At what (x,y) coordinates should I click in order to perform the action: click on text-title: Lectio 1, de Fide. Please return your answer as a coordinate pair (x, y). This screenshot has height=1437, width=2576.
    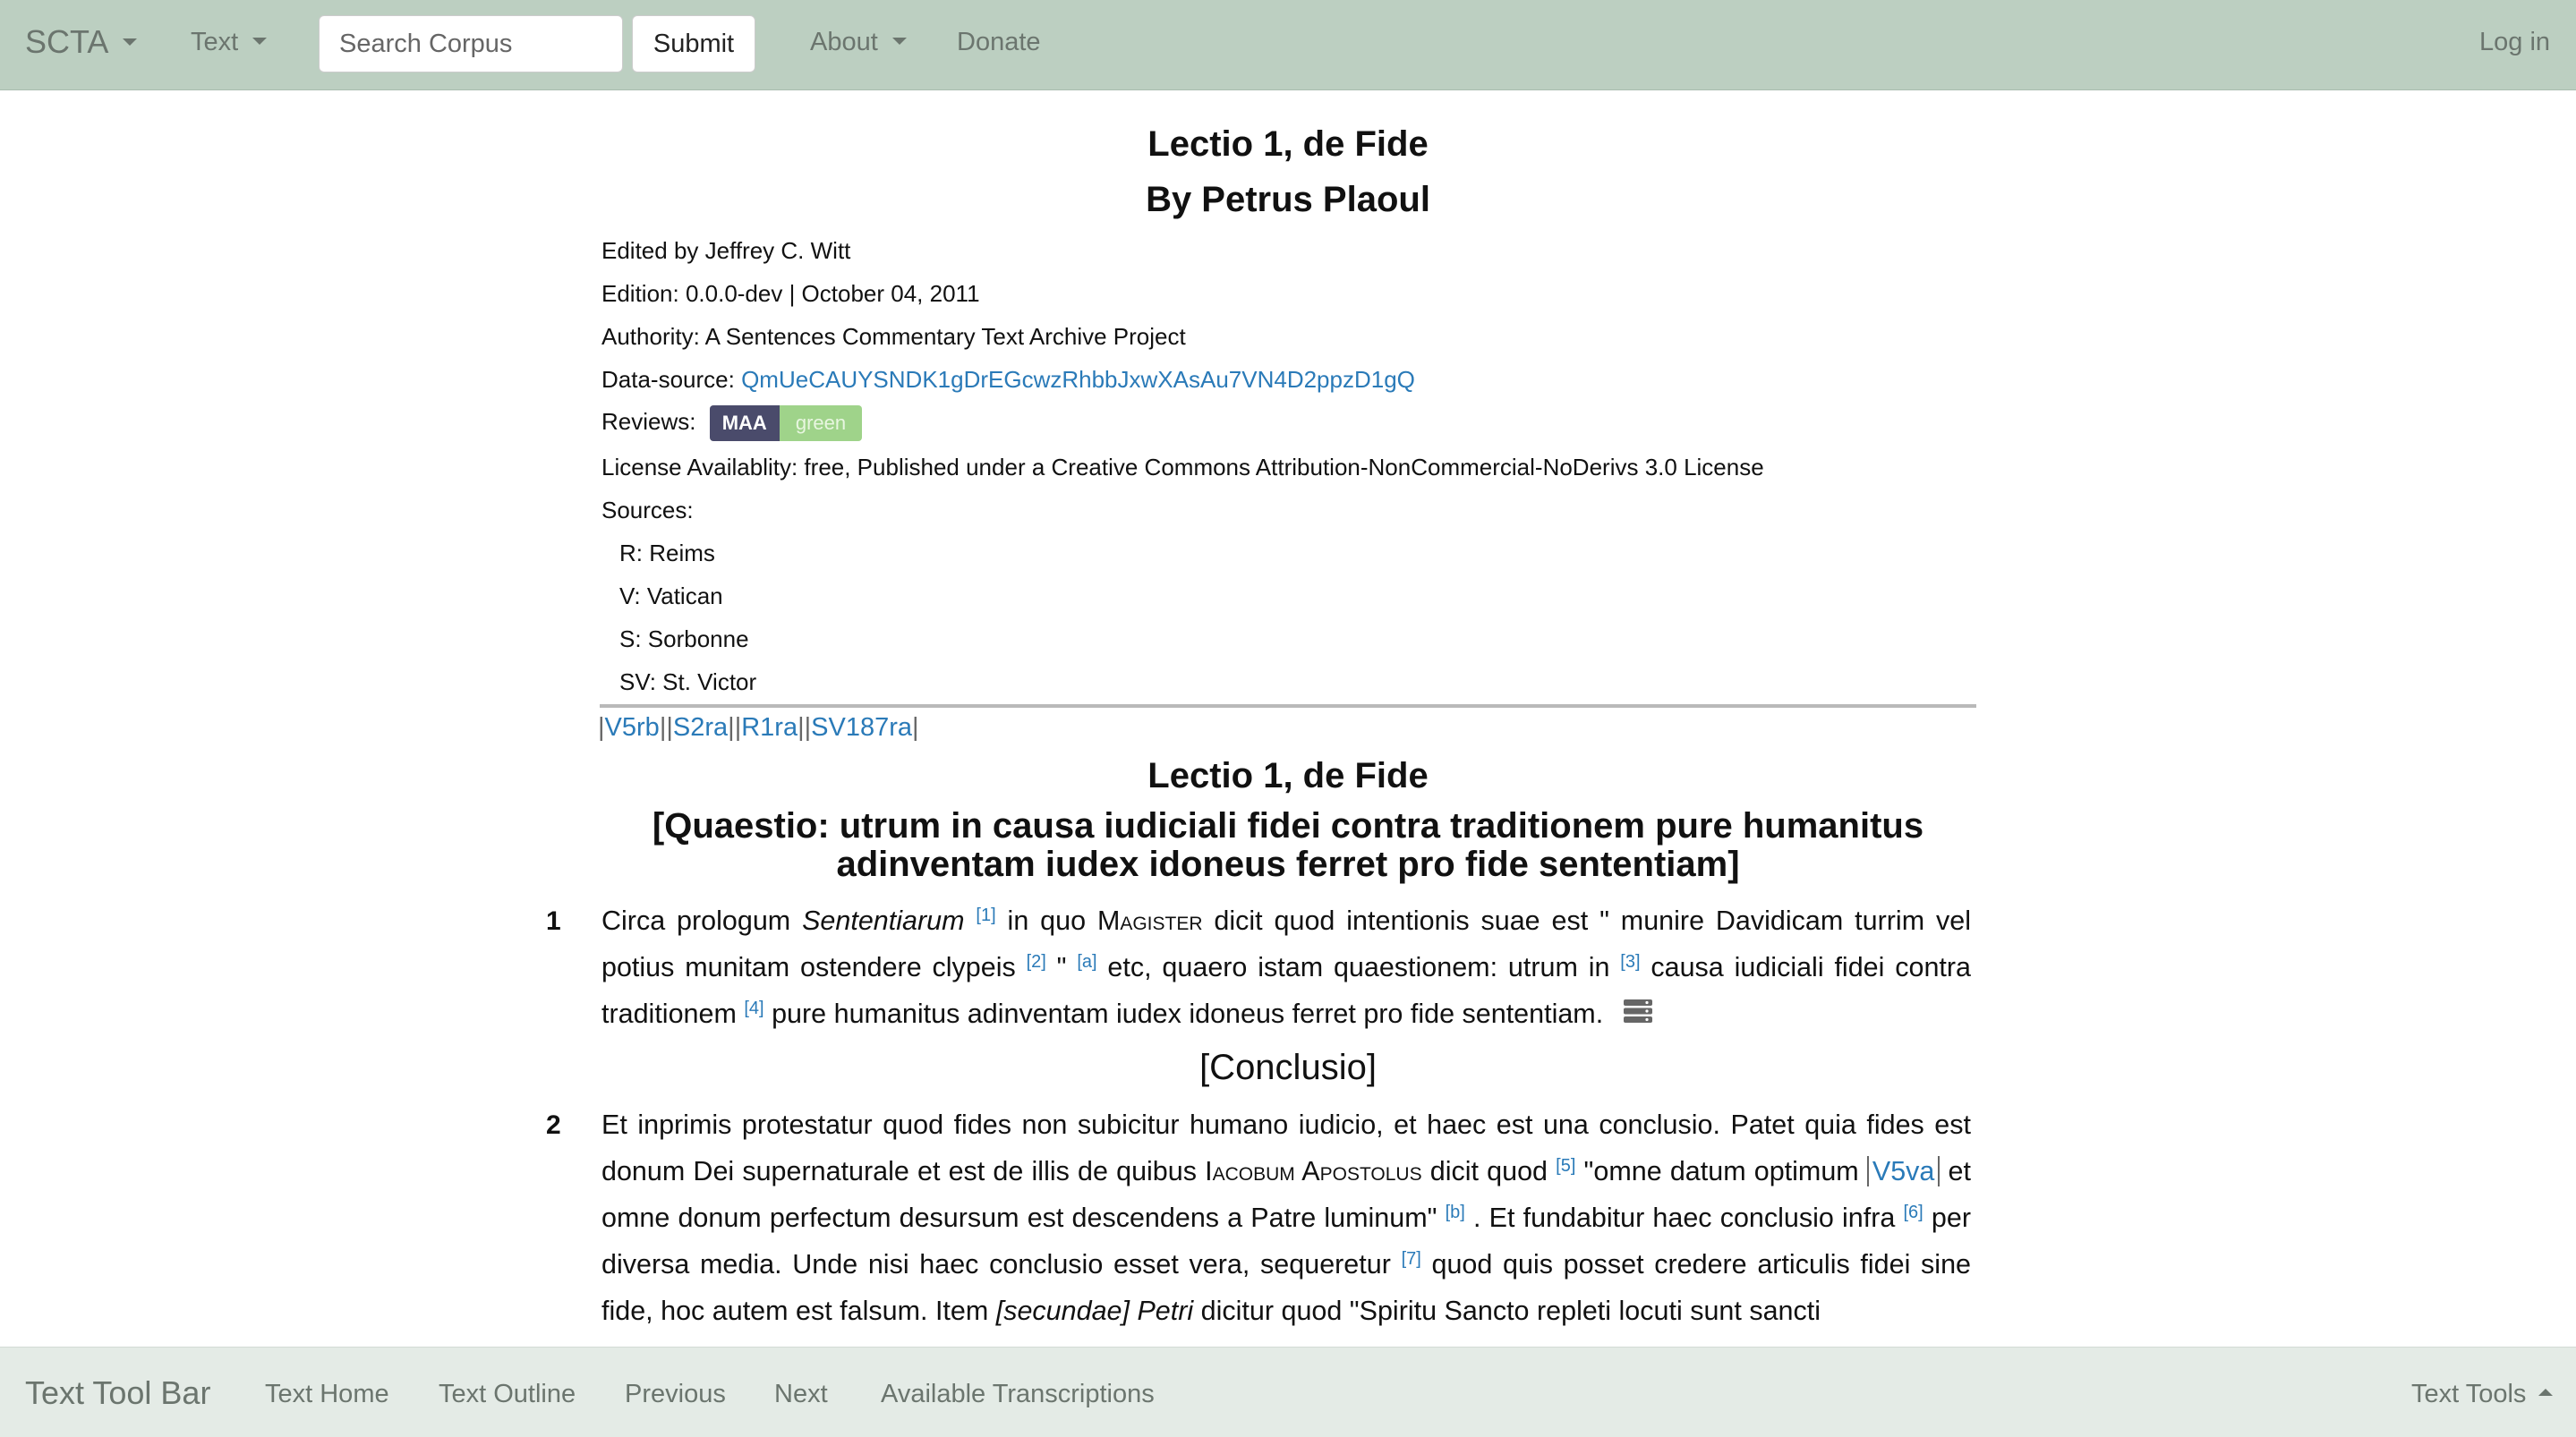
    Looking at the image, I should click on (1288, 776).